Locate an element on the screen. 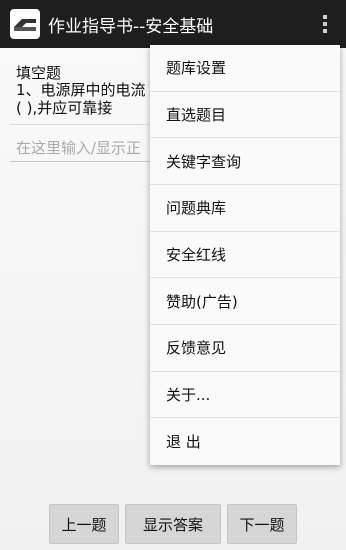  menu-item-select-question: 直选题目 is located at coordinates (245, 115).